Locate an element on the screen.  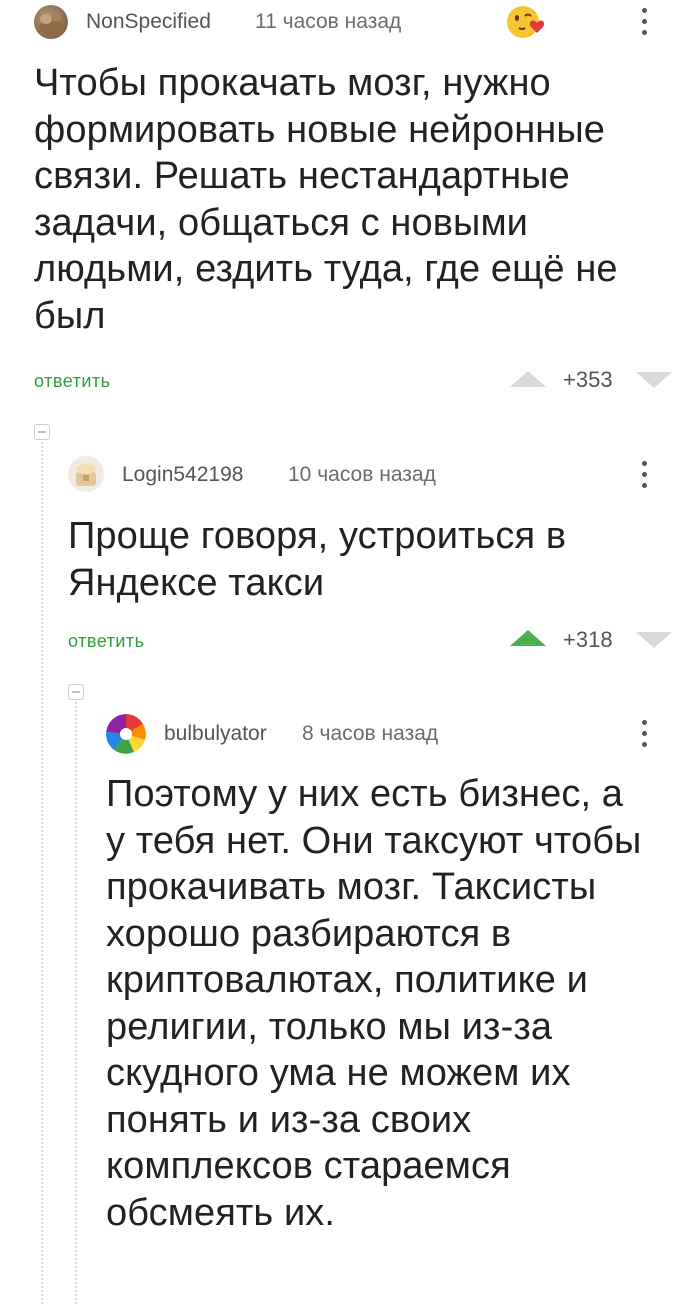
comment-username: Login542198 is located at coordinates (182, 475).